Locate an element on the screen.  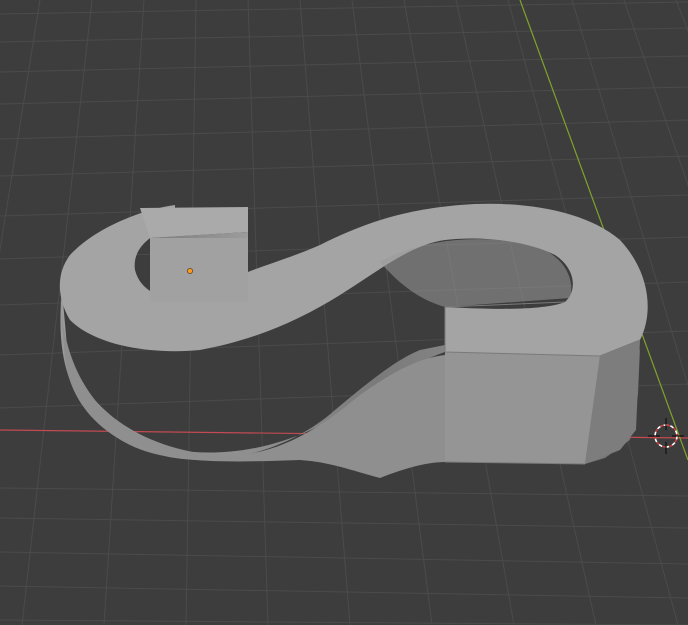
origin-point is located at coordinates (190, 271).